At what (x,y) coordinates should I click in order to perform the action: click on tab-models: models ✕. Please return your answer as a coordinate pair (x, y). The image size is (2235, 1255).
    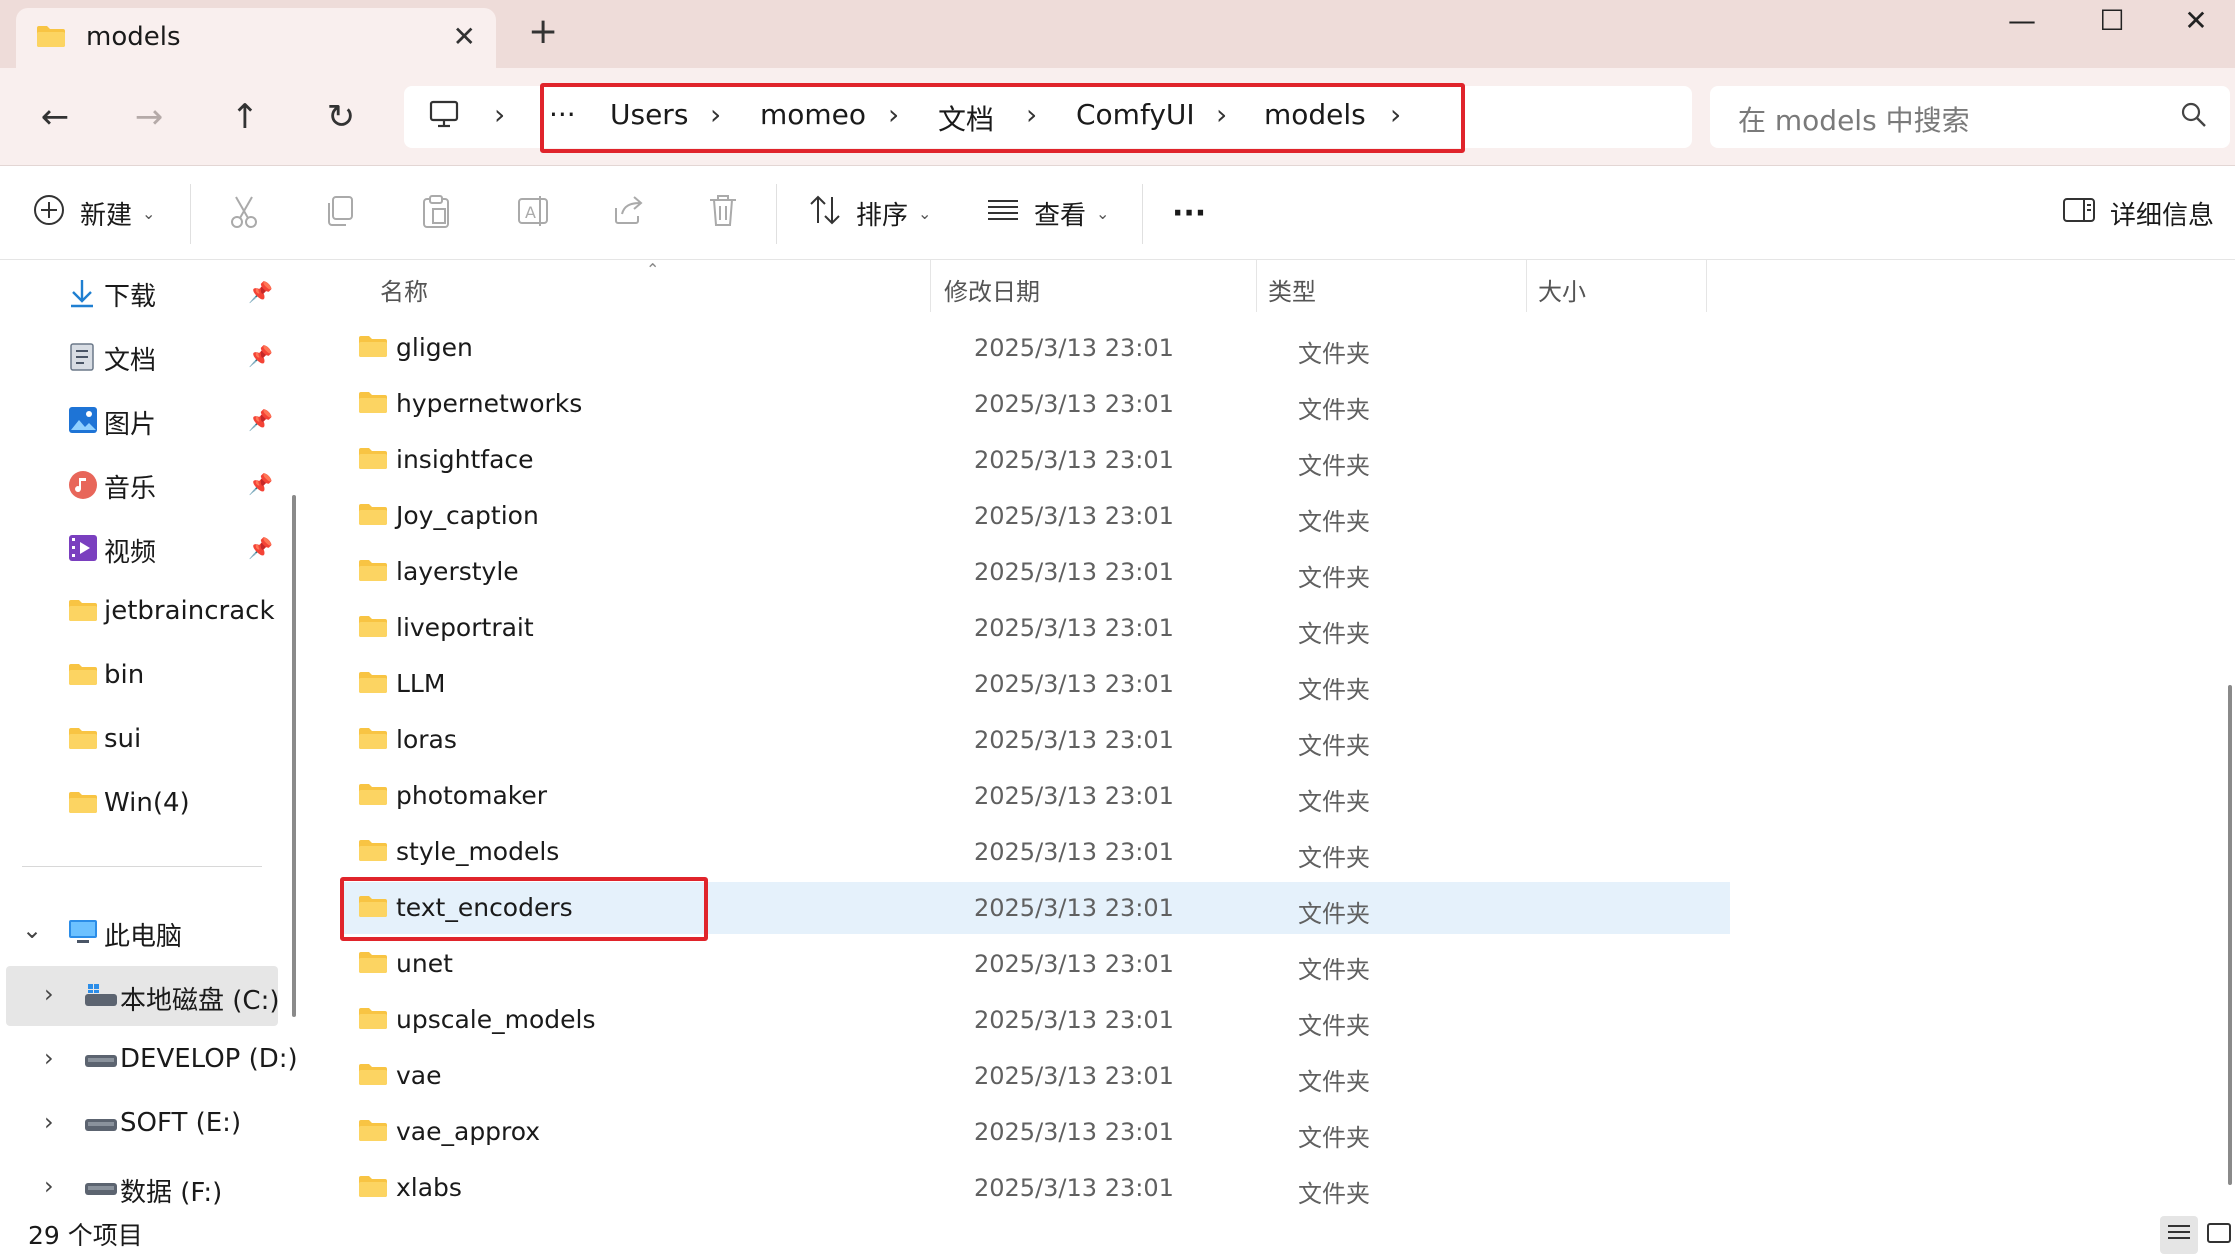
    Looking at the image, I should click on (256, 38).